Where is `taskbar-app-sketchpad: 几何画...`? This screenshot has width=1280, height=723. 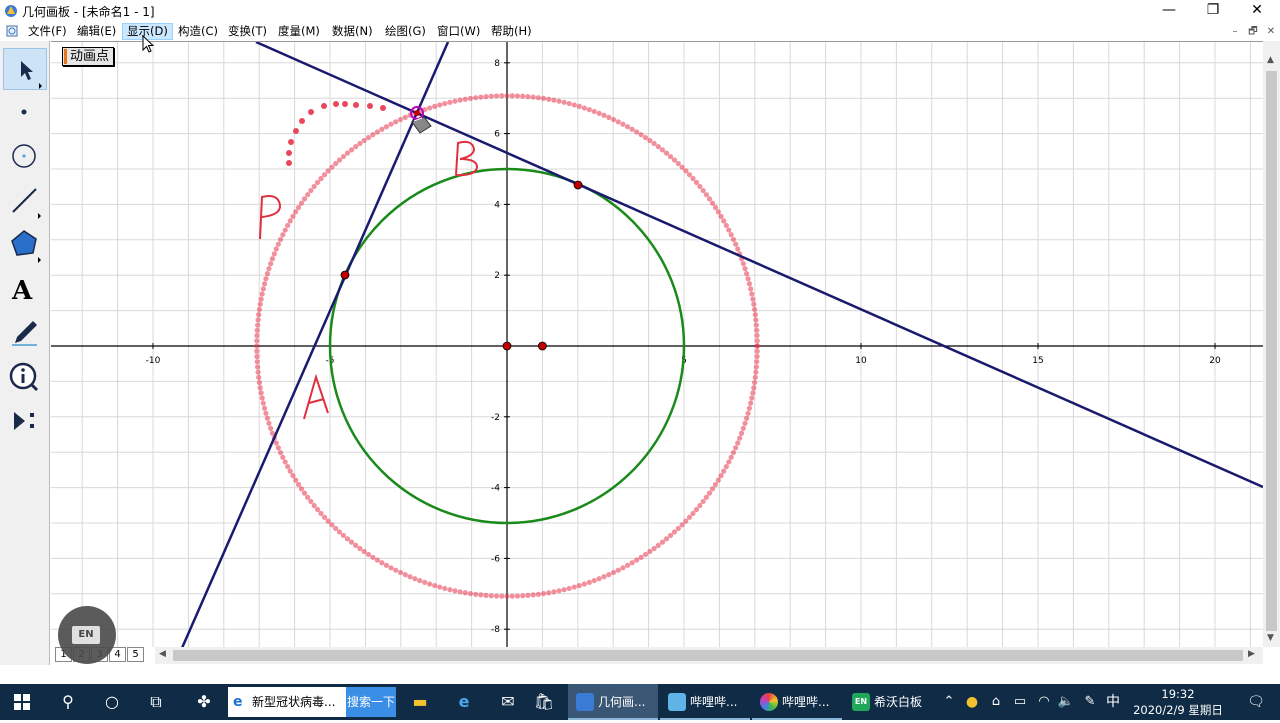 taskbar-app-sketchpad: 几何画... is located at coordinates (613, 702).